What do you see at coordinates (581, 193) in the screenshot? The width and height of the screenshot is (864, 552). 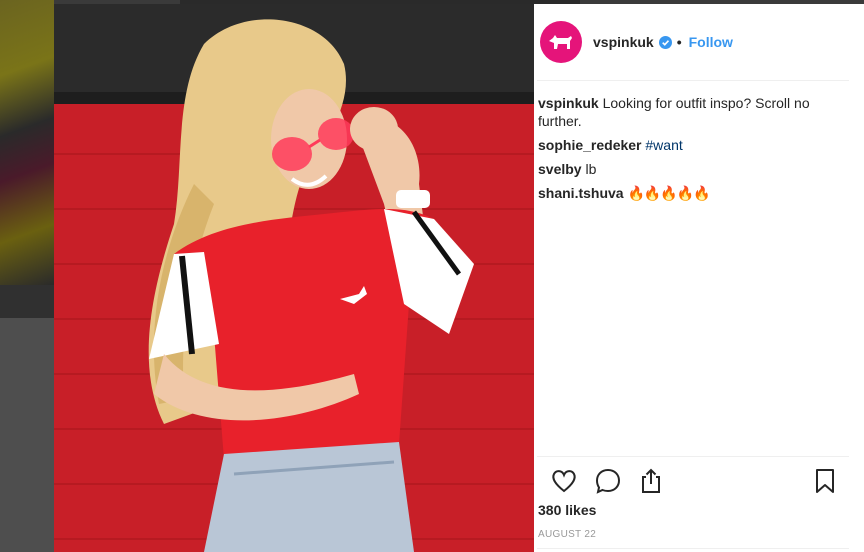 I see `comment-username: shani.tshuva` at bounding box center [581, 193].